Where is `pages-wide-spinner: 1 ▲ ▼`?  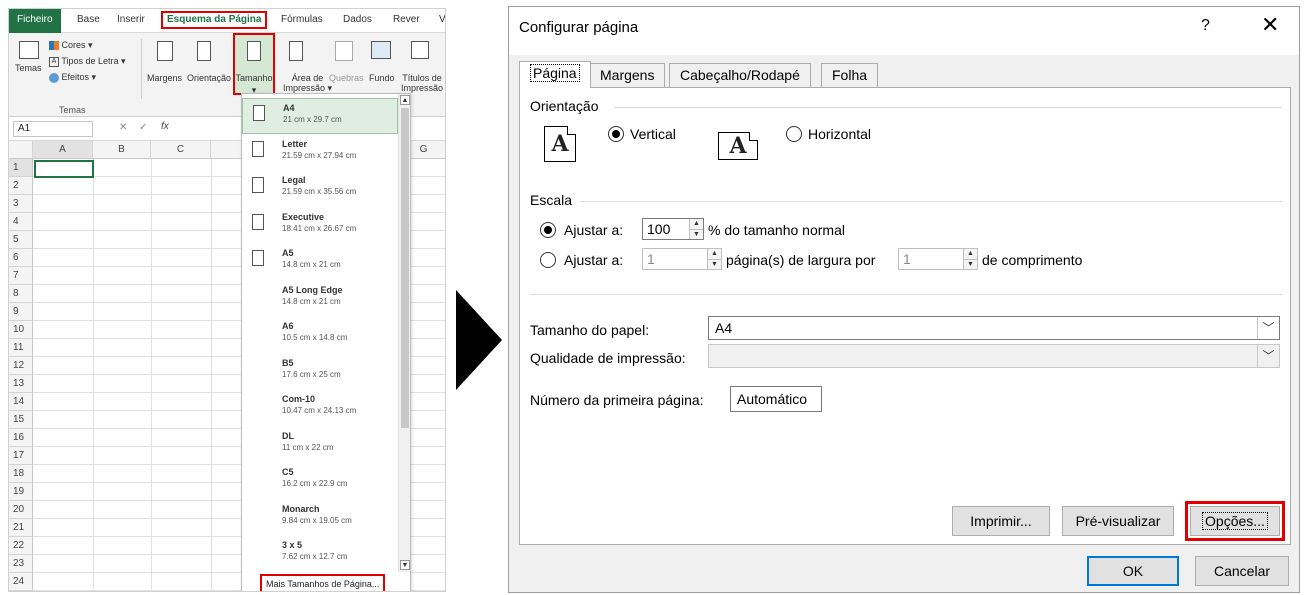 pages-wide-spinner: 1 ▲ ▼ is located at coordinates (682, 259).